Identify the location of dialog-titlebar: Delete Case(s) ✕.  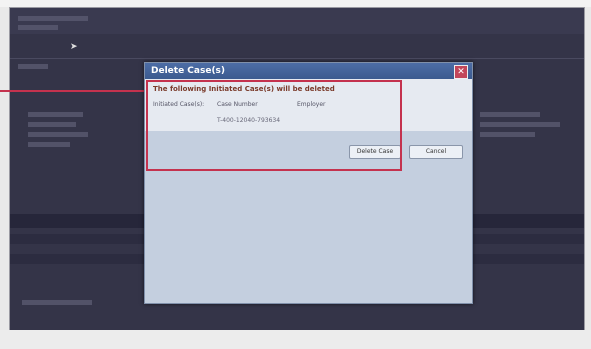
(308, 71).